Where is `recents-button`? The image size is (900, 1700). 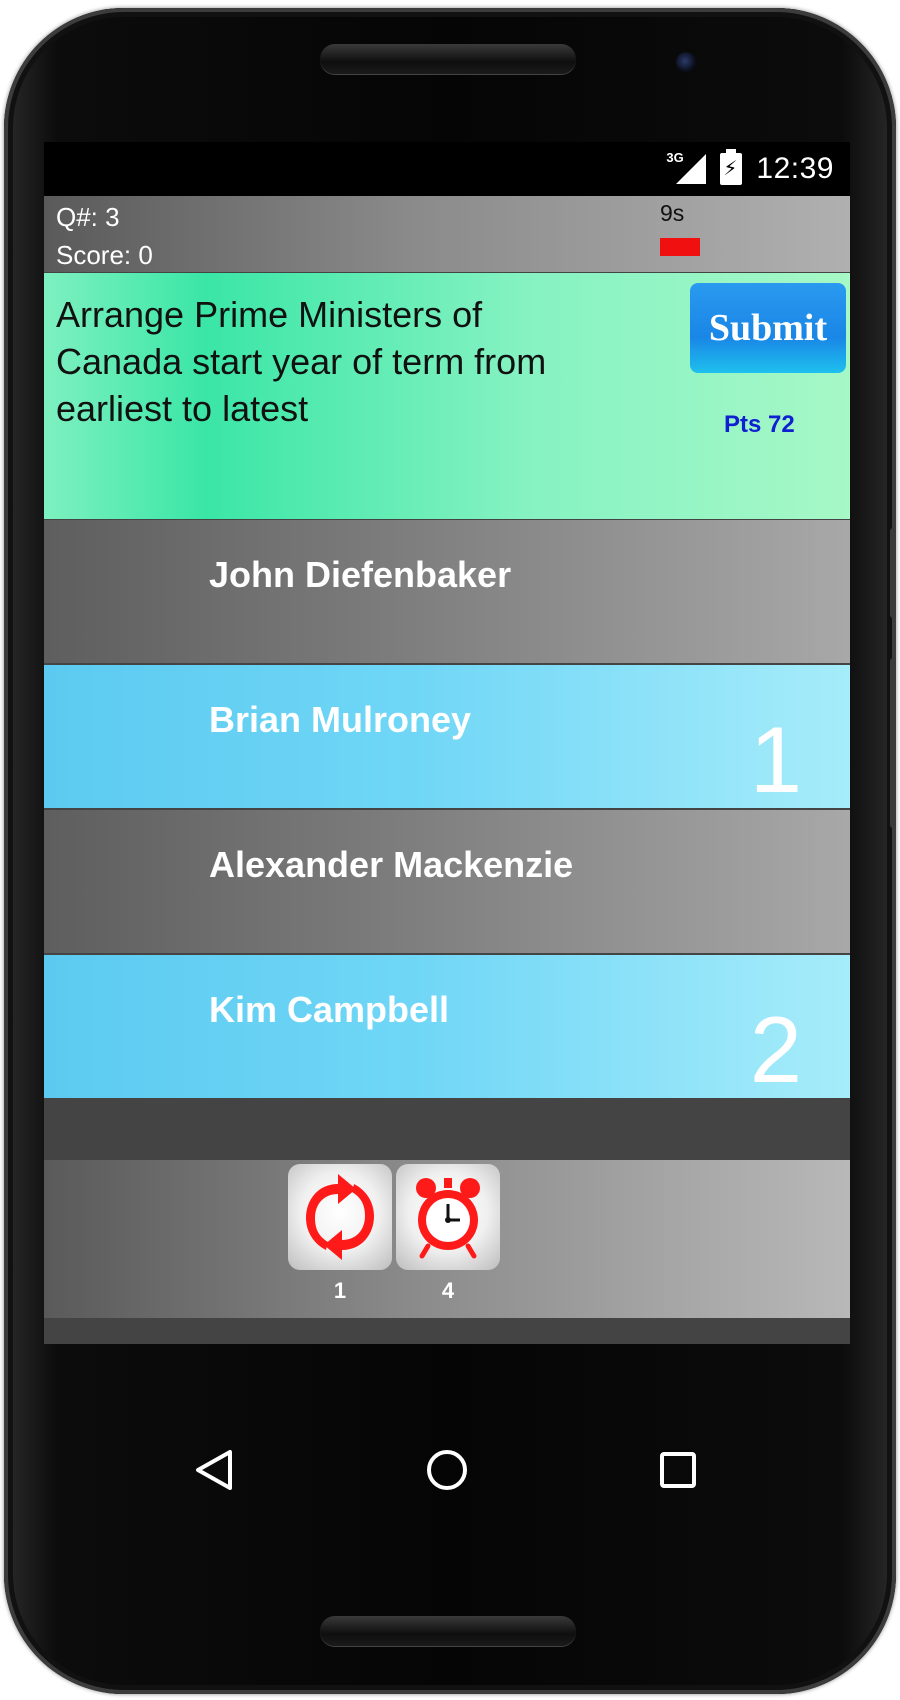
recents-button is located at coordinates (678, 1470).